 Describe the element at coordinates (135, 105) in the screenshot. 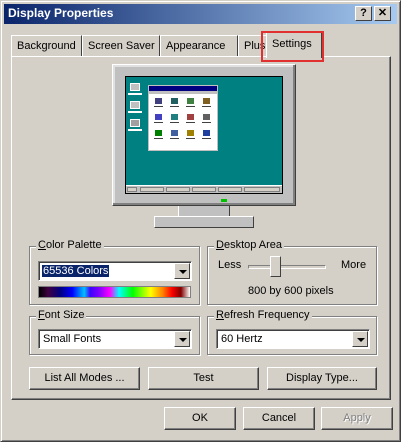

I see `network-icon` at that location.